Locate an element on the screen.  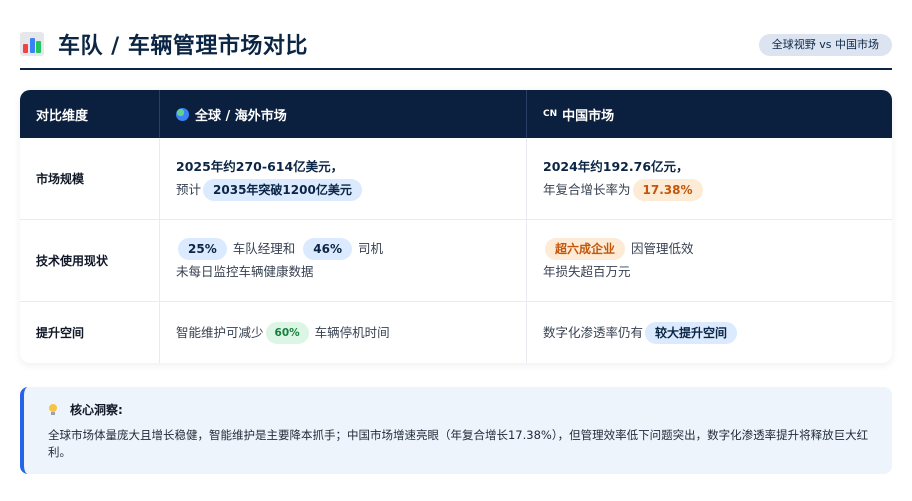
page-title: 车队 / 车辆管理市场对比 is located at coordinates (183, 46).